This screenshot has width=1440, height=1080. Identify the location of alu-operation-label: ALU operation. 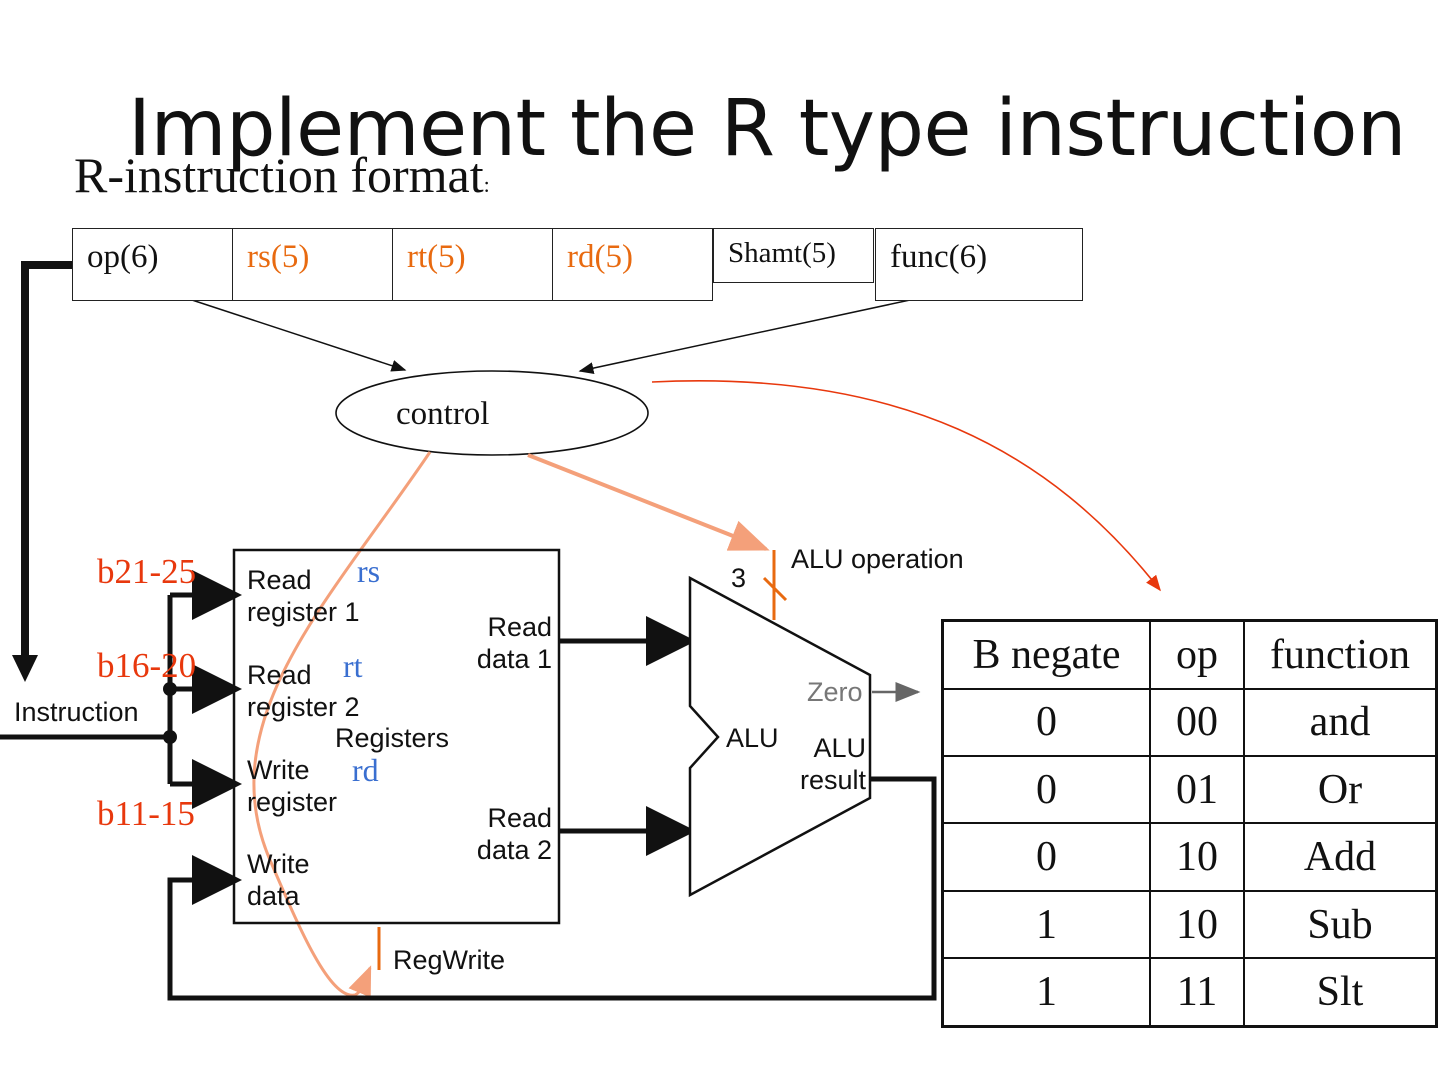
(877, 559).